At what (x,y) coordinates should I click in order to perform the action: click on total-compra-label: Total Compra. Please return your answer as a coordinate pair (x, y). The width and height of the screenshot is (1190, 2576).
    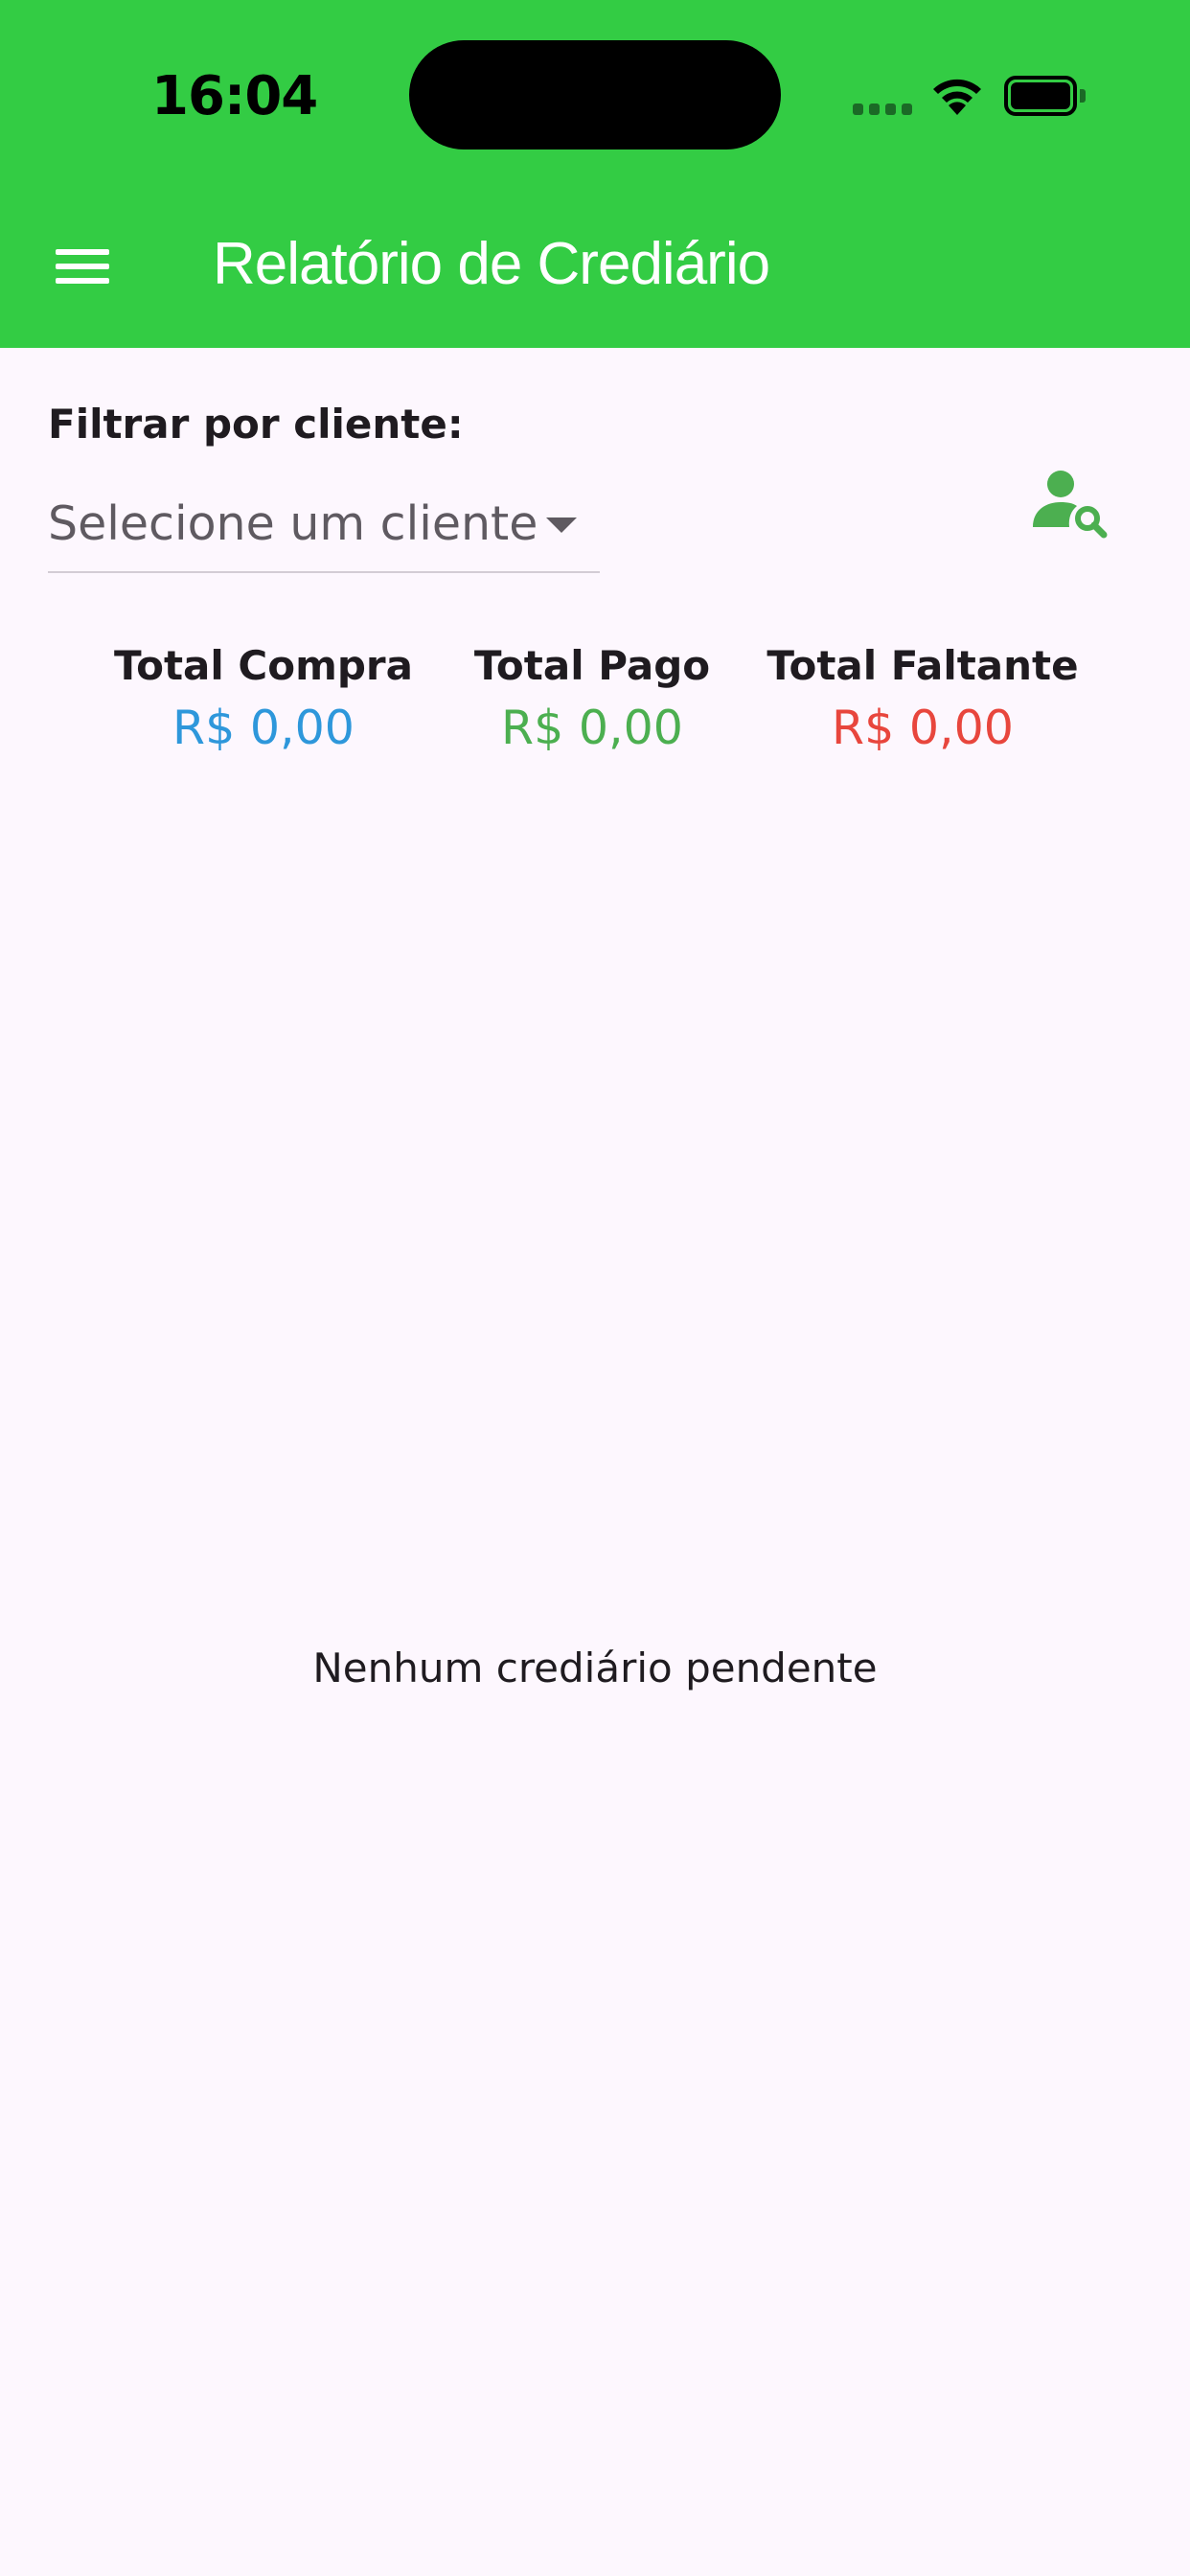
    Looking at the image, I should click on (264, 665).